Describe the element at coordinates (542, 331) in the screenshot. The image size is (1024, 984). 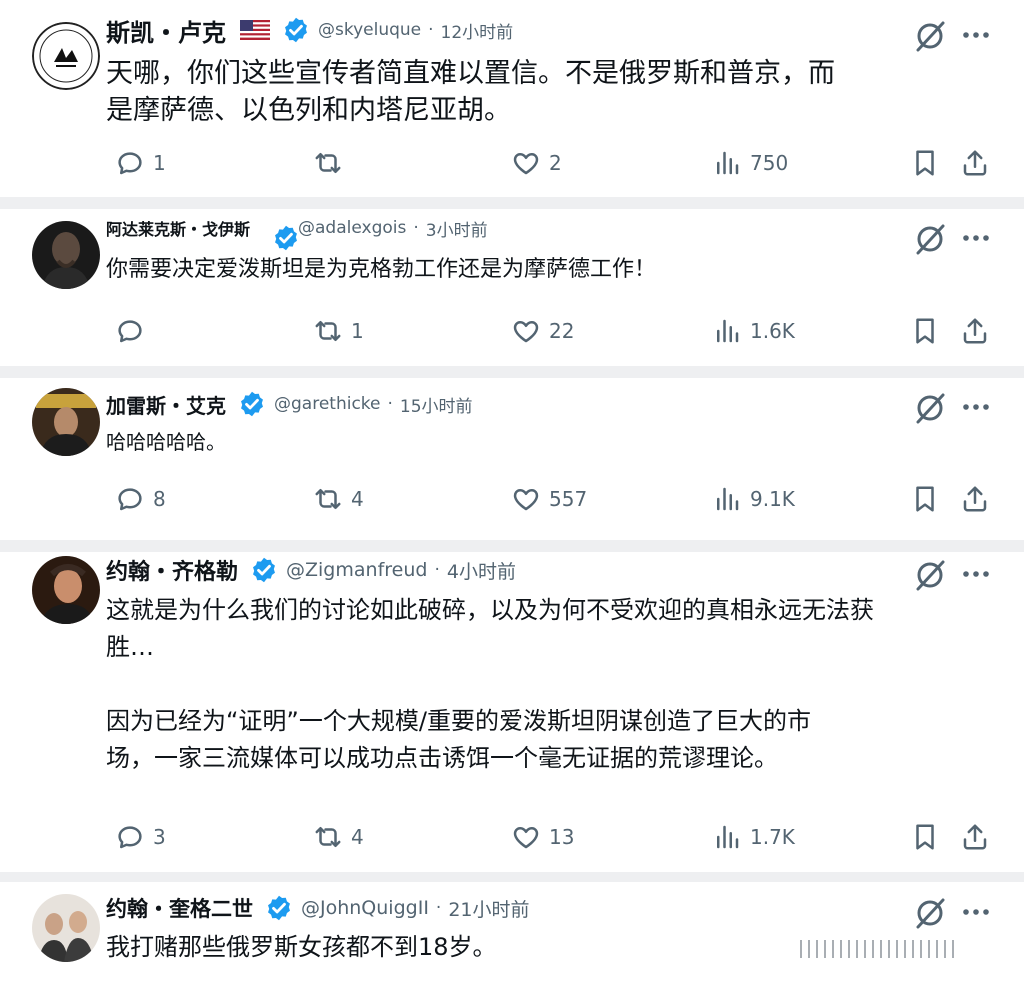
I see `like-button: 22` at that location.